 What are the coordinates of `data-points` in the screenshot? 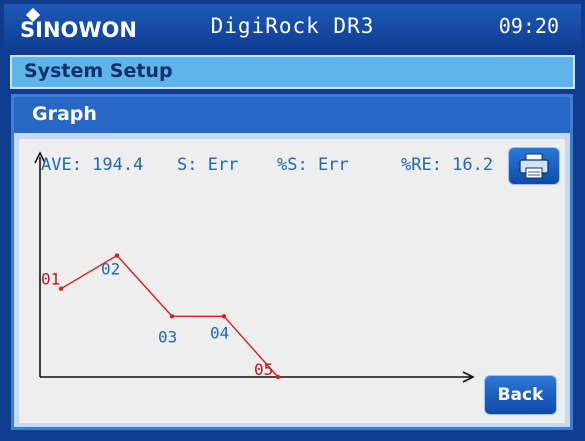 It's located at (169, 316).